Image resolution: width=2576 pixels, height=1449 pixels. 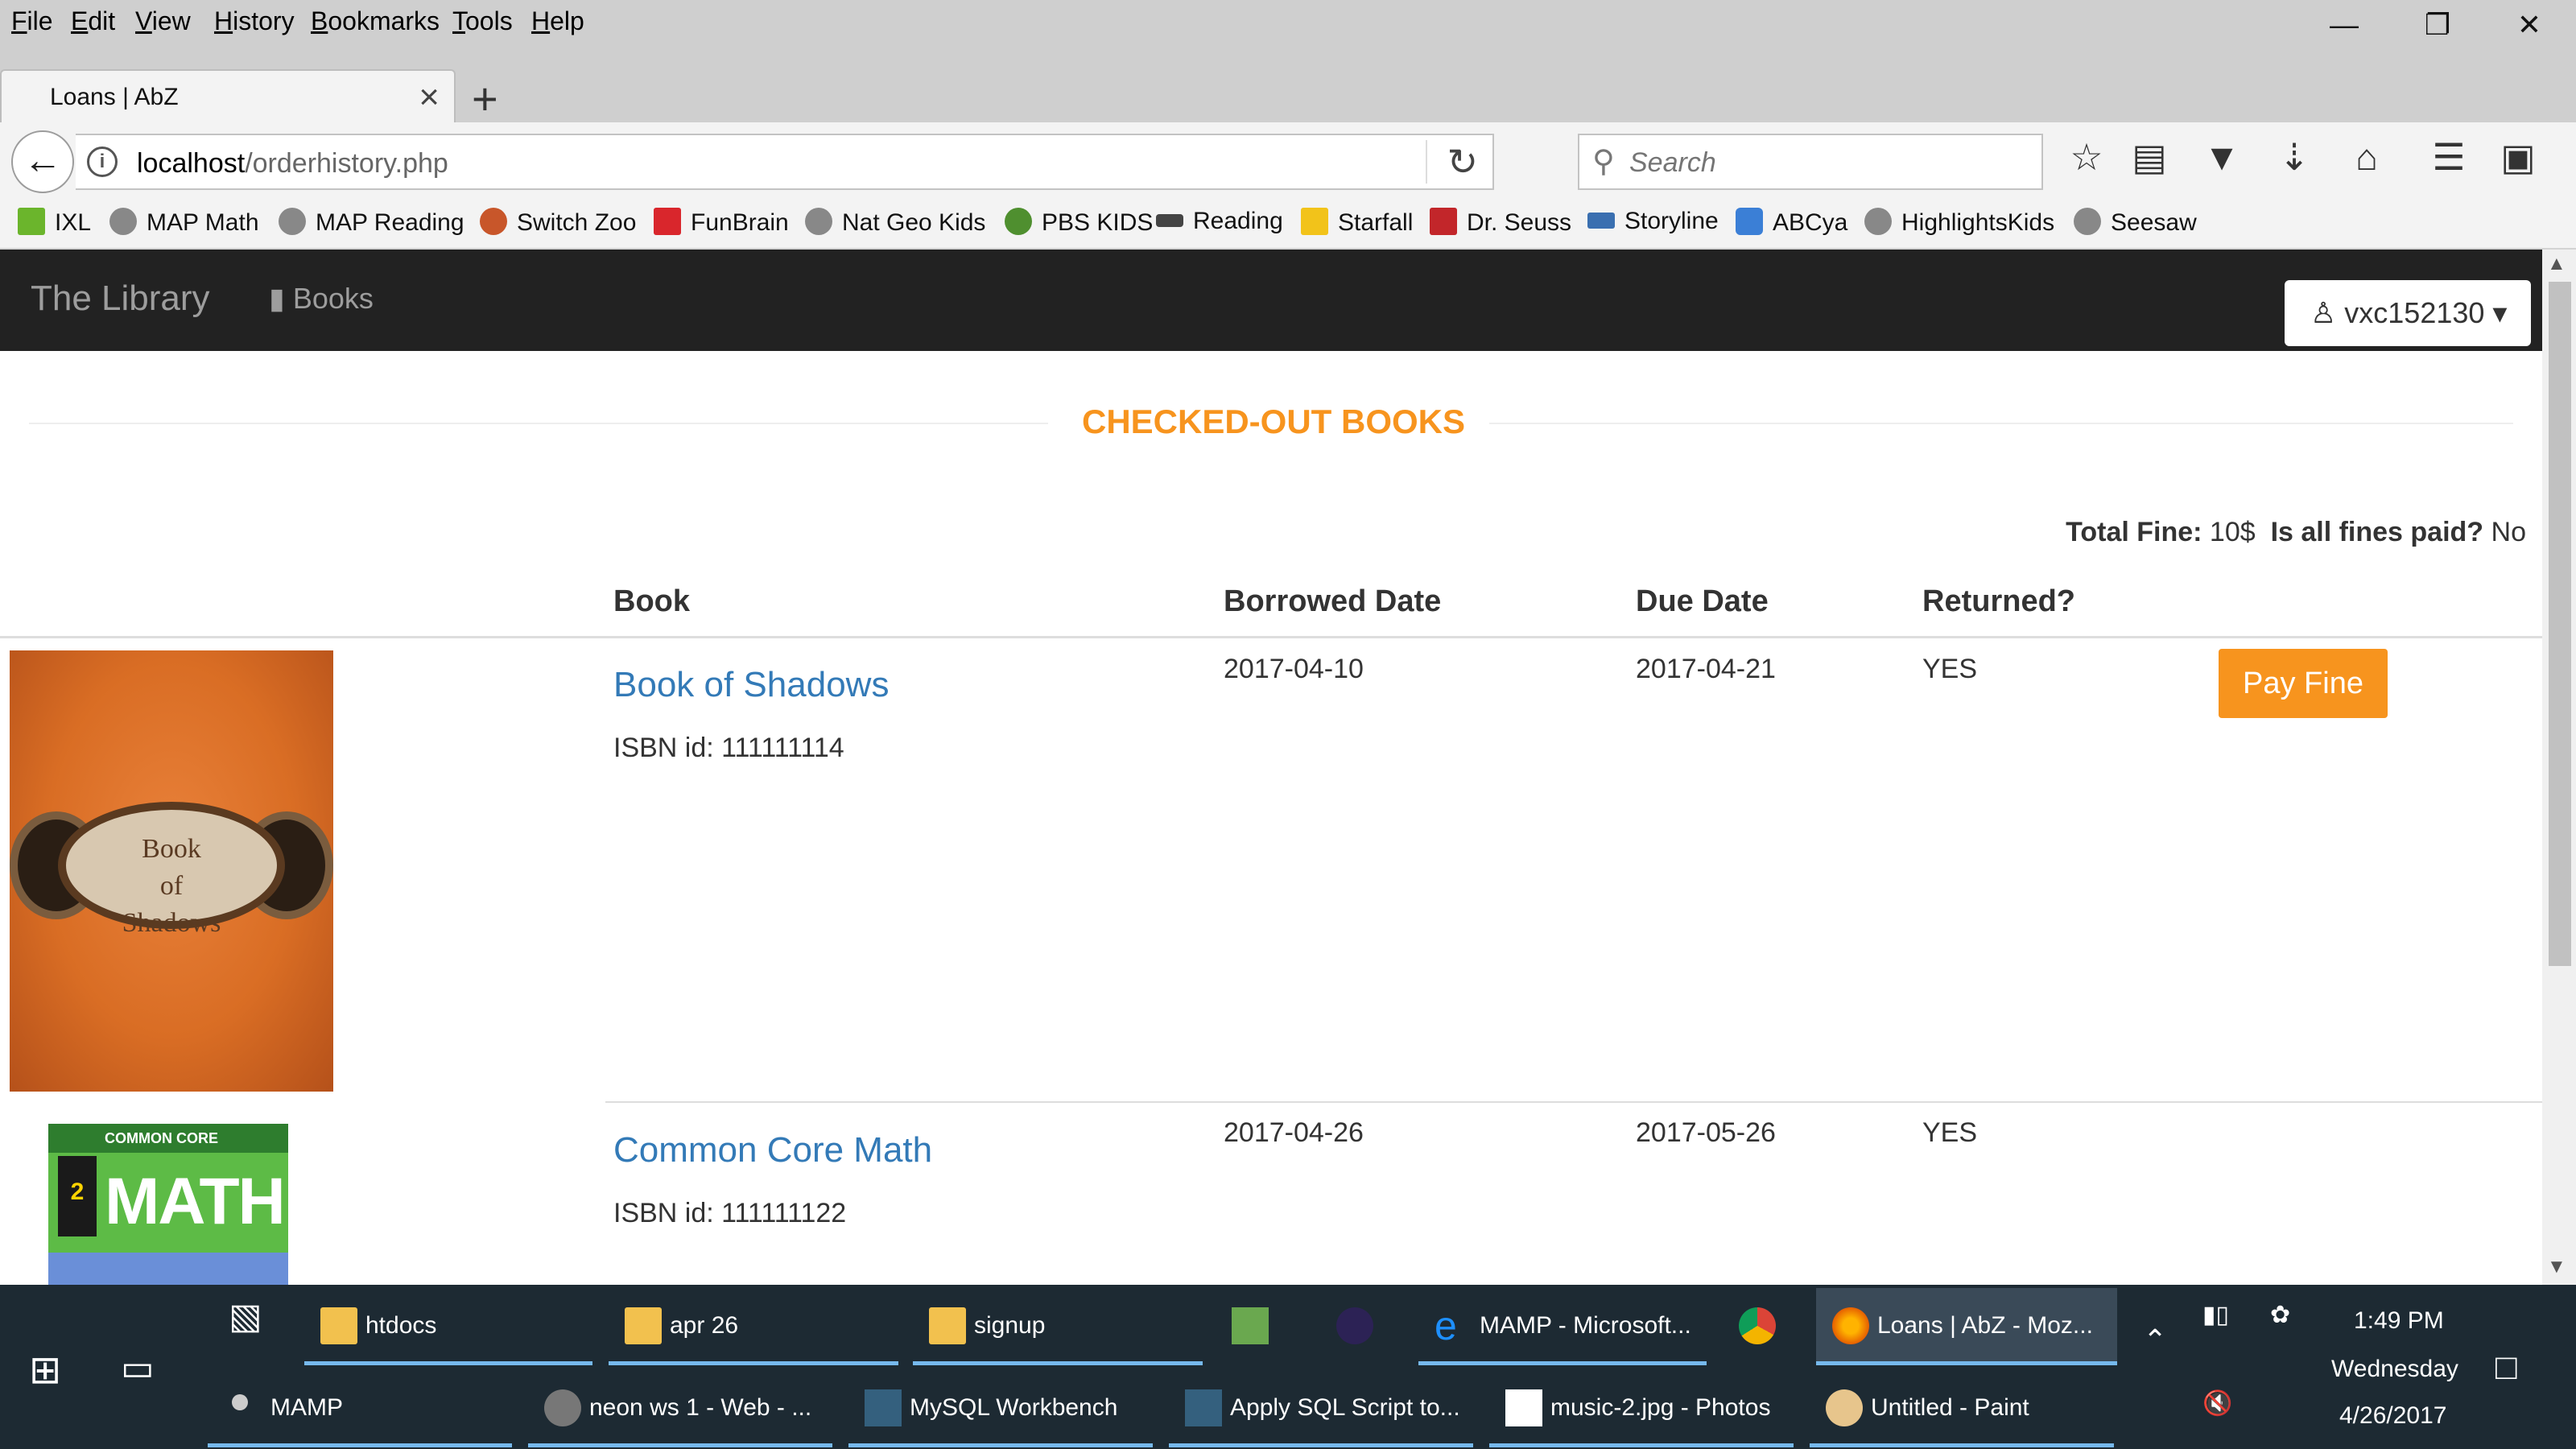 What do you see at coordinates (1500, 222) in the screenshot?
I see `bookmark-dr-seuss: Dr. Seuss` at bounding box center [1500, 222].